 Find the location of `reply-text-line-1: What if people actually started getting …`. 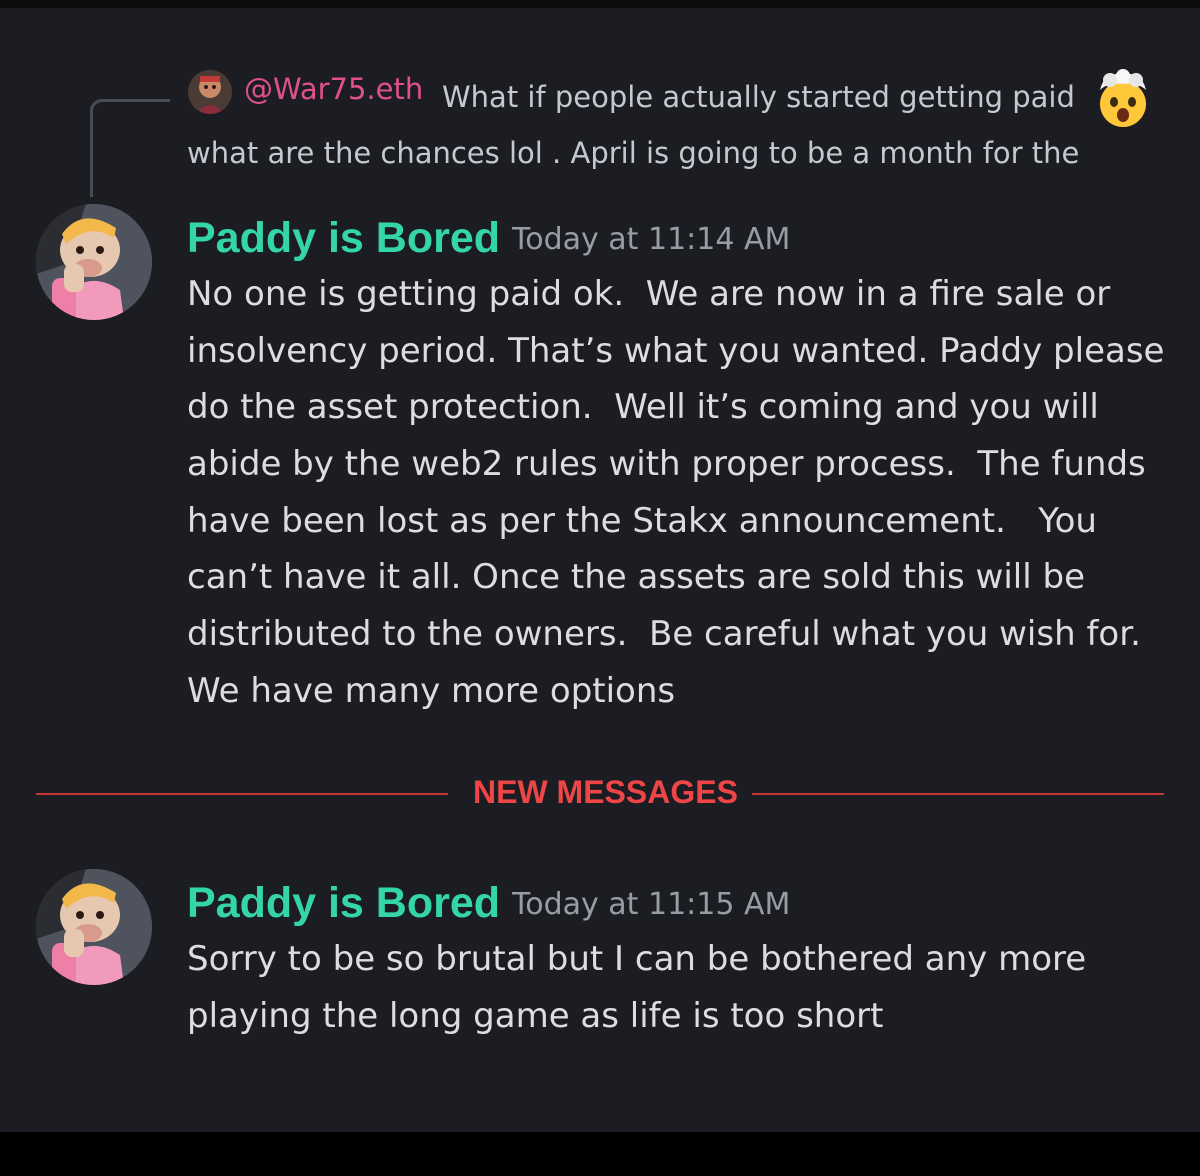

reply-text-line-1: What if people actually started getting … is located at coordinates (758, 97).